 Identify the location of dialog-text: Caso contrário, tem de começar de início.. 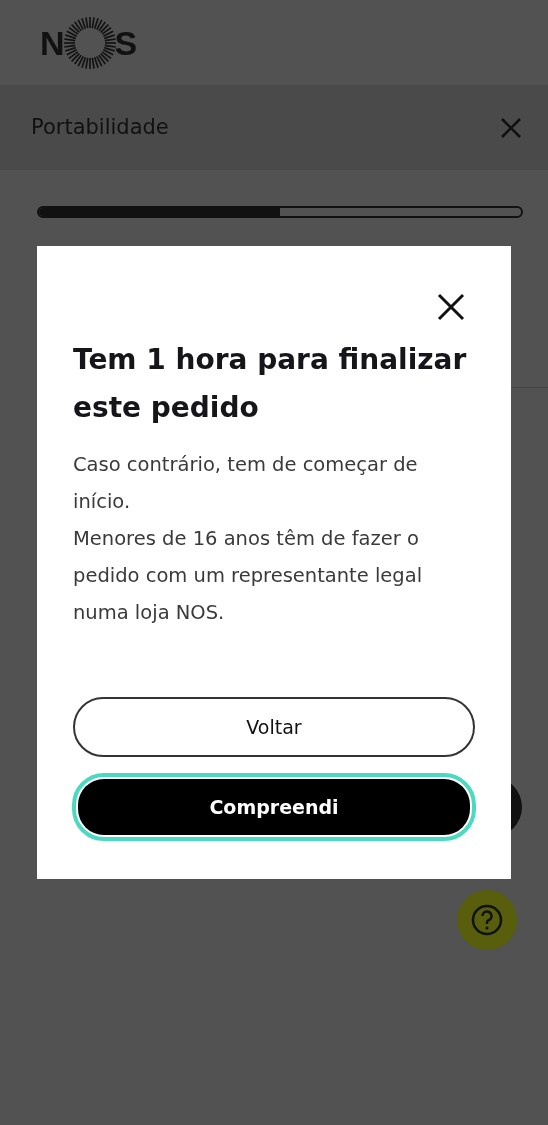
(246, 483).